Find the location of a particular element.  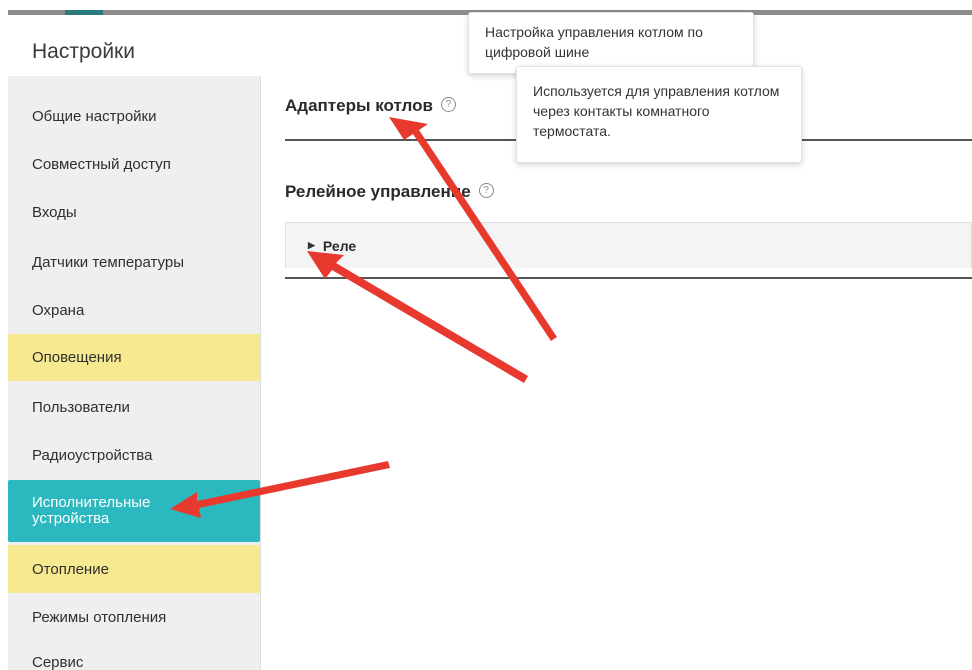

sidebar-item-inputs: Входы is located at coordinates (134, 212).